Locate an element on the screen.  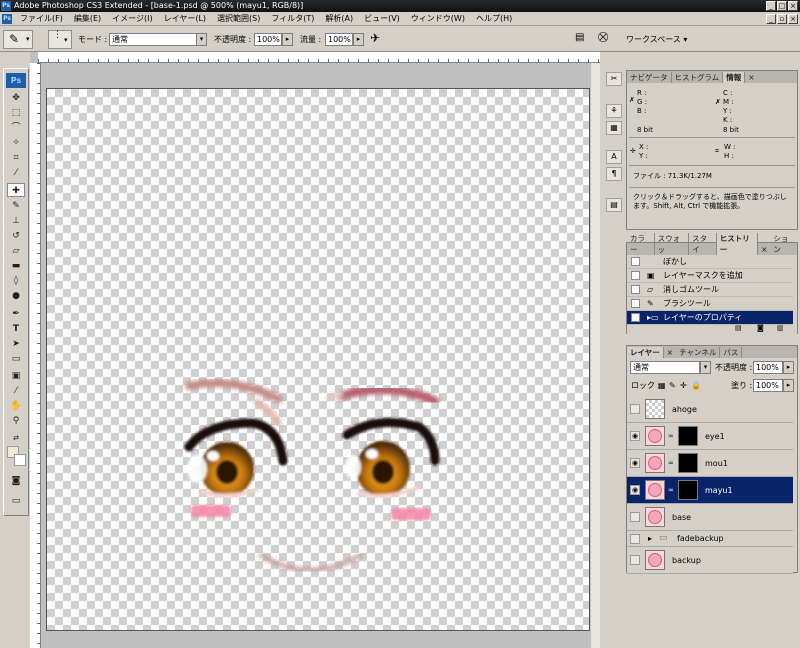
layer-group-fadebackup: ▸ ▭ fadebackup is located at coordinates (710, 539).